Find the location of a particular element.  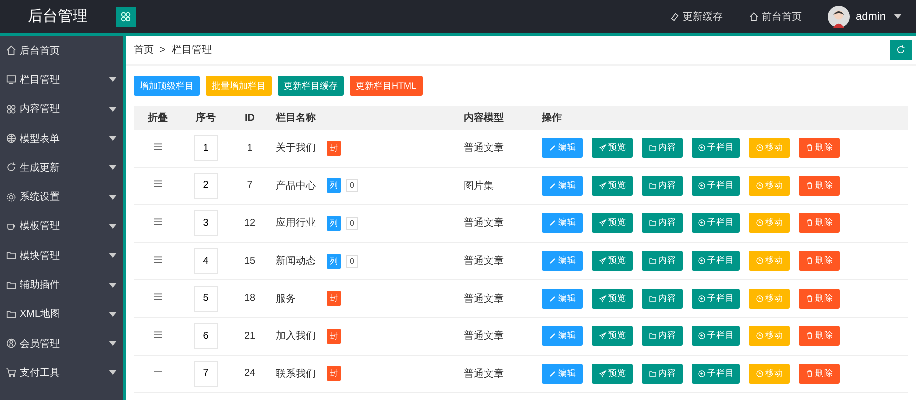

toolbar-button: 更新栏目缓存 is located at coordinates (311, 86).